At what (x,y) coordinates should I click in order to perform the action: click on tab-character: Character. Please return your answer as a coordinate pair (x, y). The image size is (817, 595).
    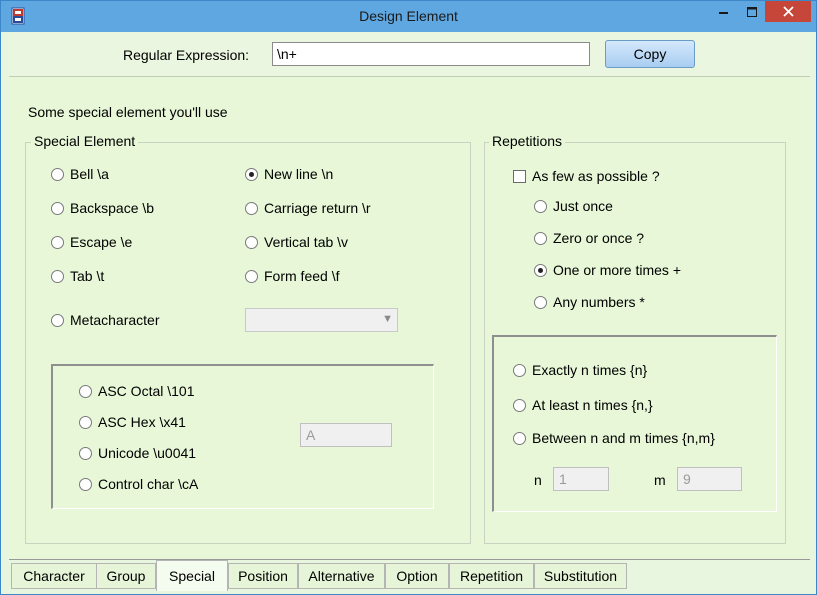
    Looking at the image, I should click on (54, 576).